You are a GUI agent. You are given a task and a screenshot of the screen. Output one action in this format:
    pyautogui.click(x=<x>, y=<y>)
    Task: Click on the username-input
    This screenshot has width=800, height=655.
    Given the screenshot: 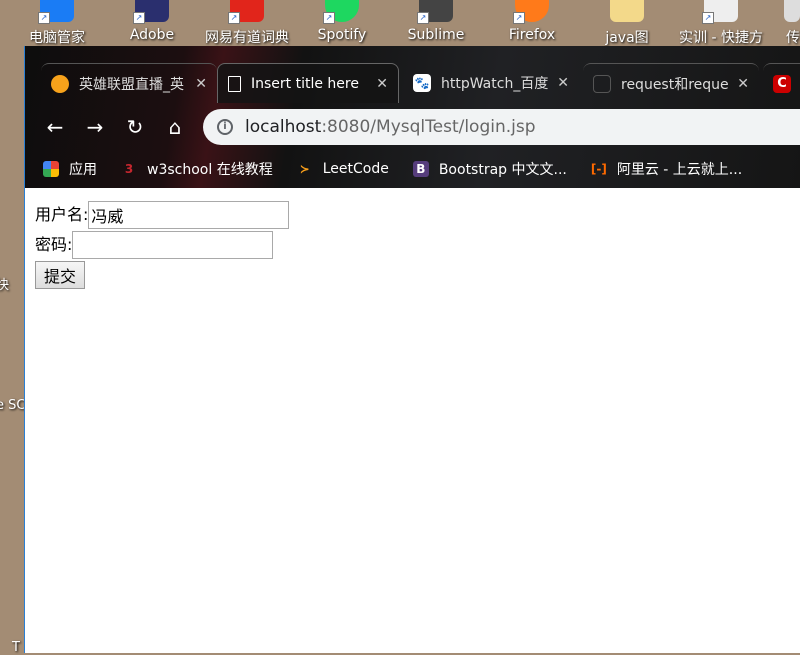 What is the action you would take?
    pyautogui.click(x=189, y=214)
    